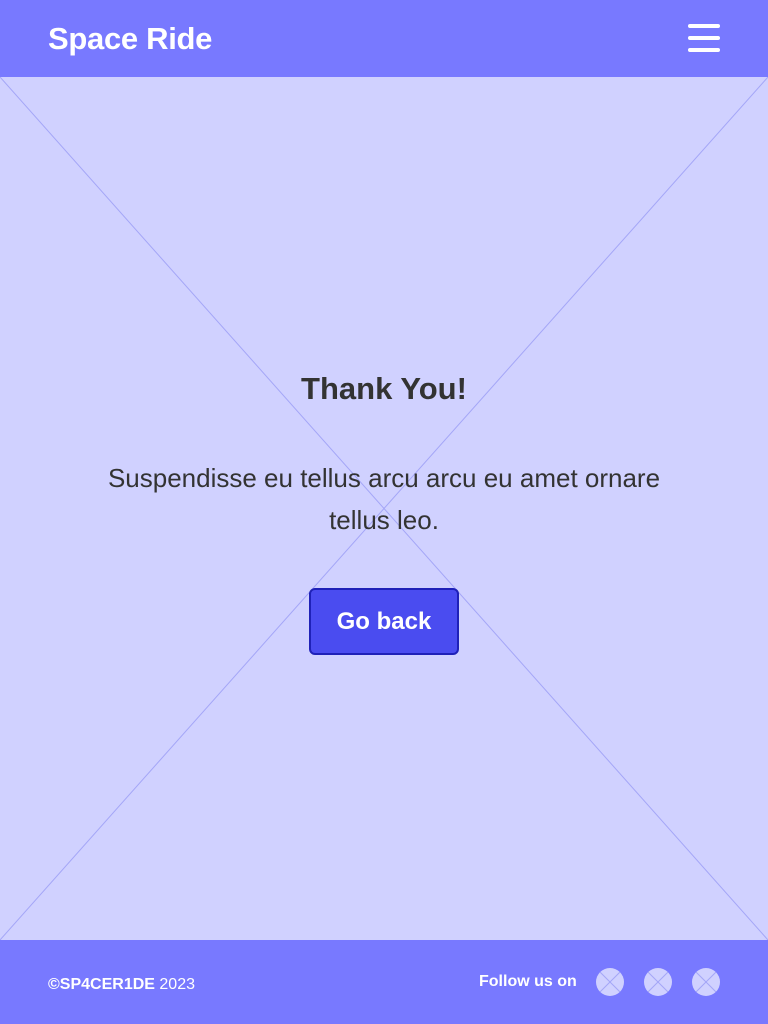  What do you see at coordinates (384, 621) in the screenshot?
I see `go-back-button: Go back` at bounding box center [384, 621].